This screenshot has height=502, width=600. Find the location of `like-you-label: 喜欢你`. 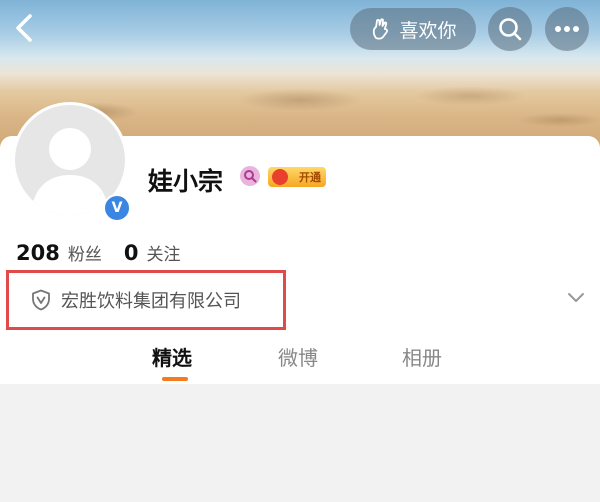

like-you-label: 喜欢你 is located at coordinates (428, 30).